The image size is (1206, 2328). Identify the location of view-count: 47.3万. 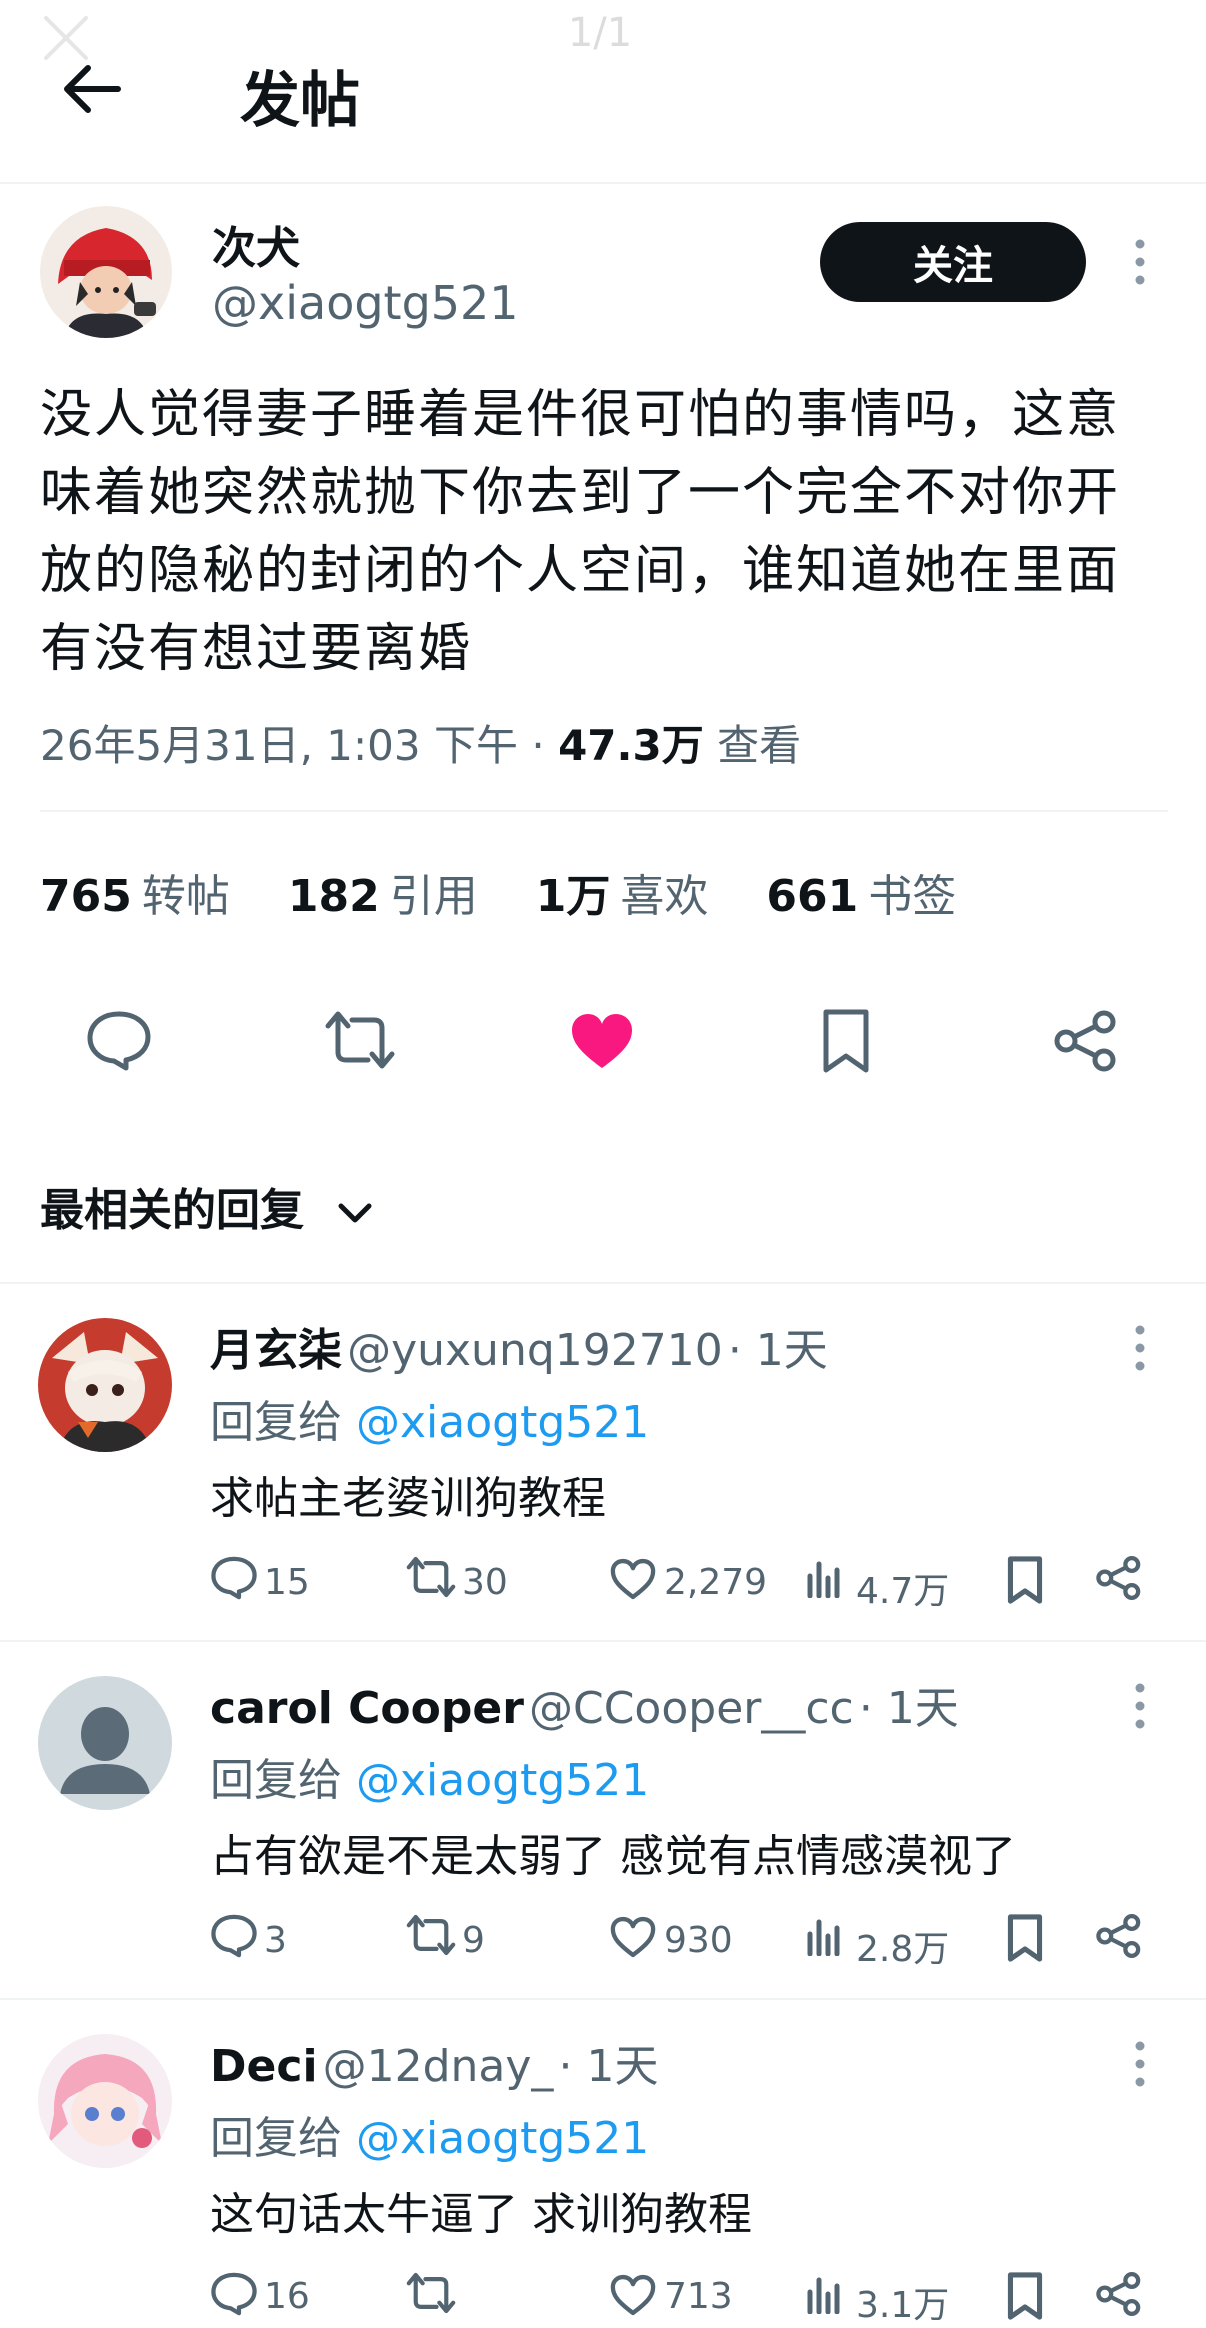
(631, 745).